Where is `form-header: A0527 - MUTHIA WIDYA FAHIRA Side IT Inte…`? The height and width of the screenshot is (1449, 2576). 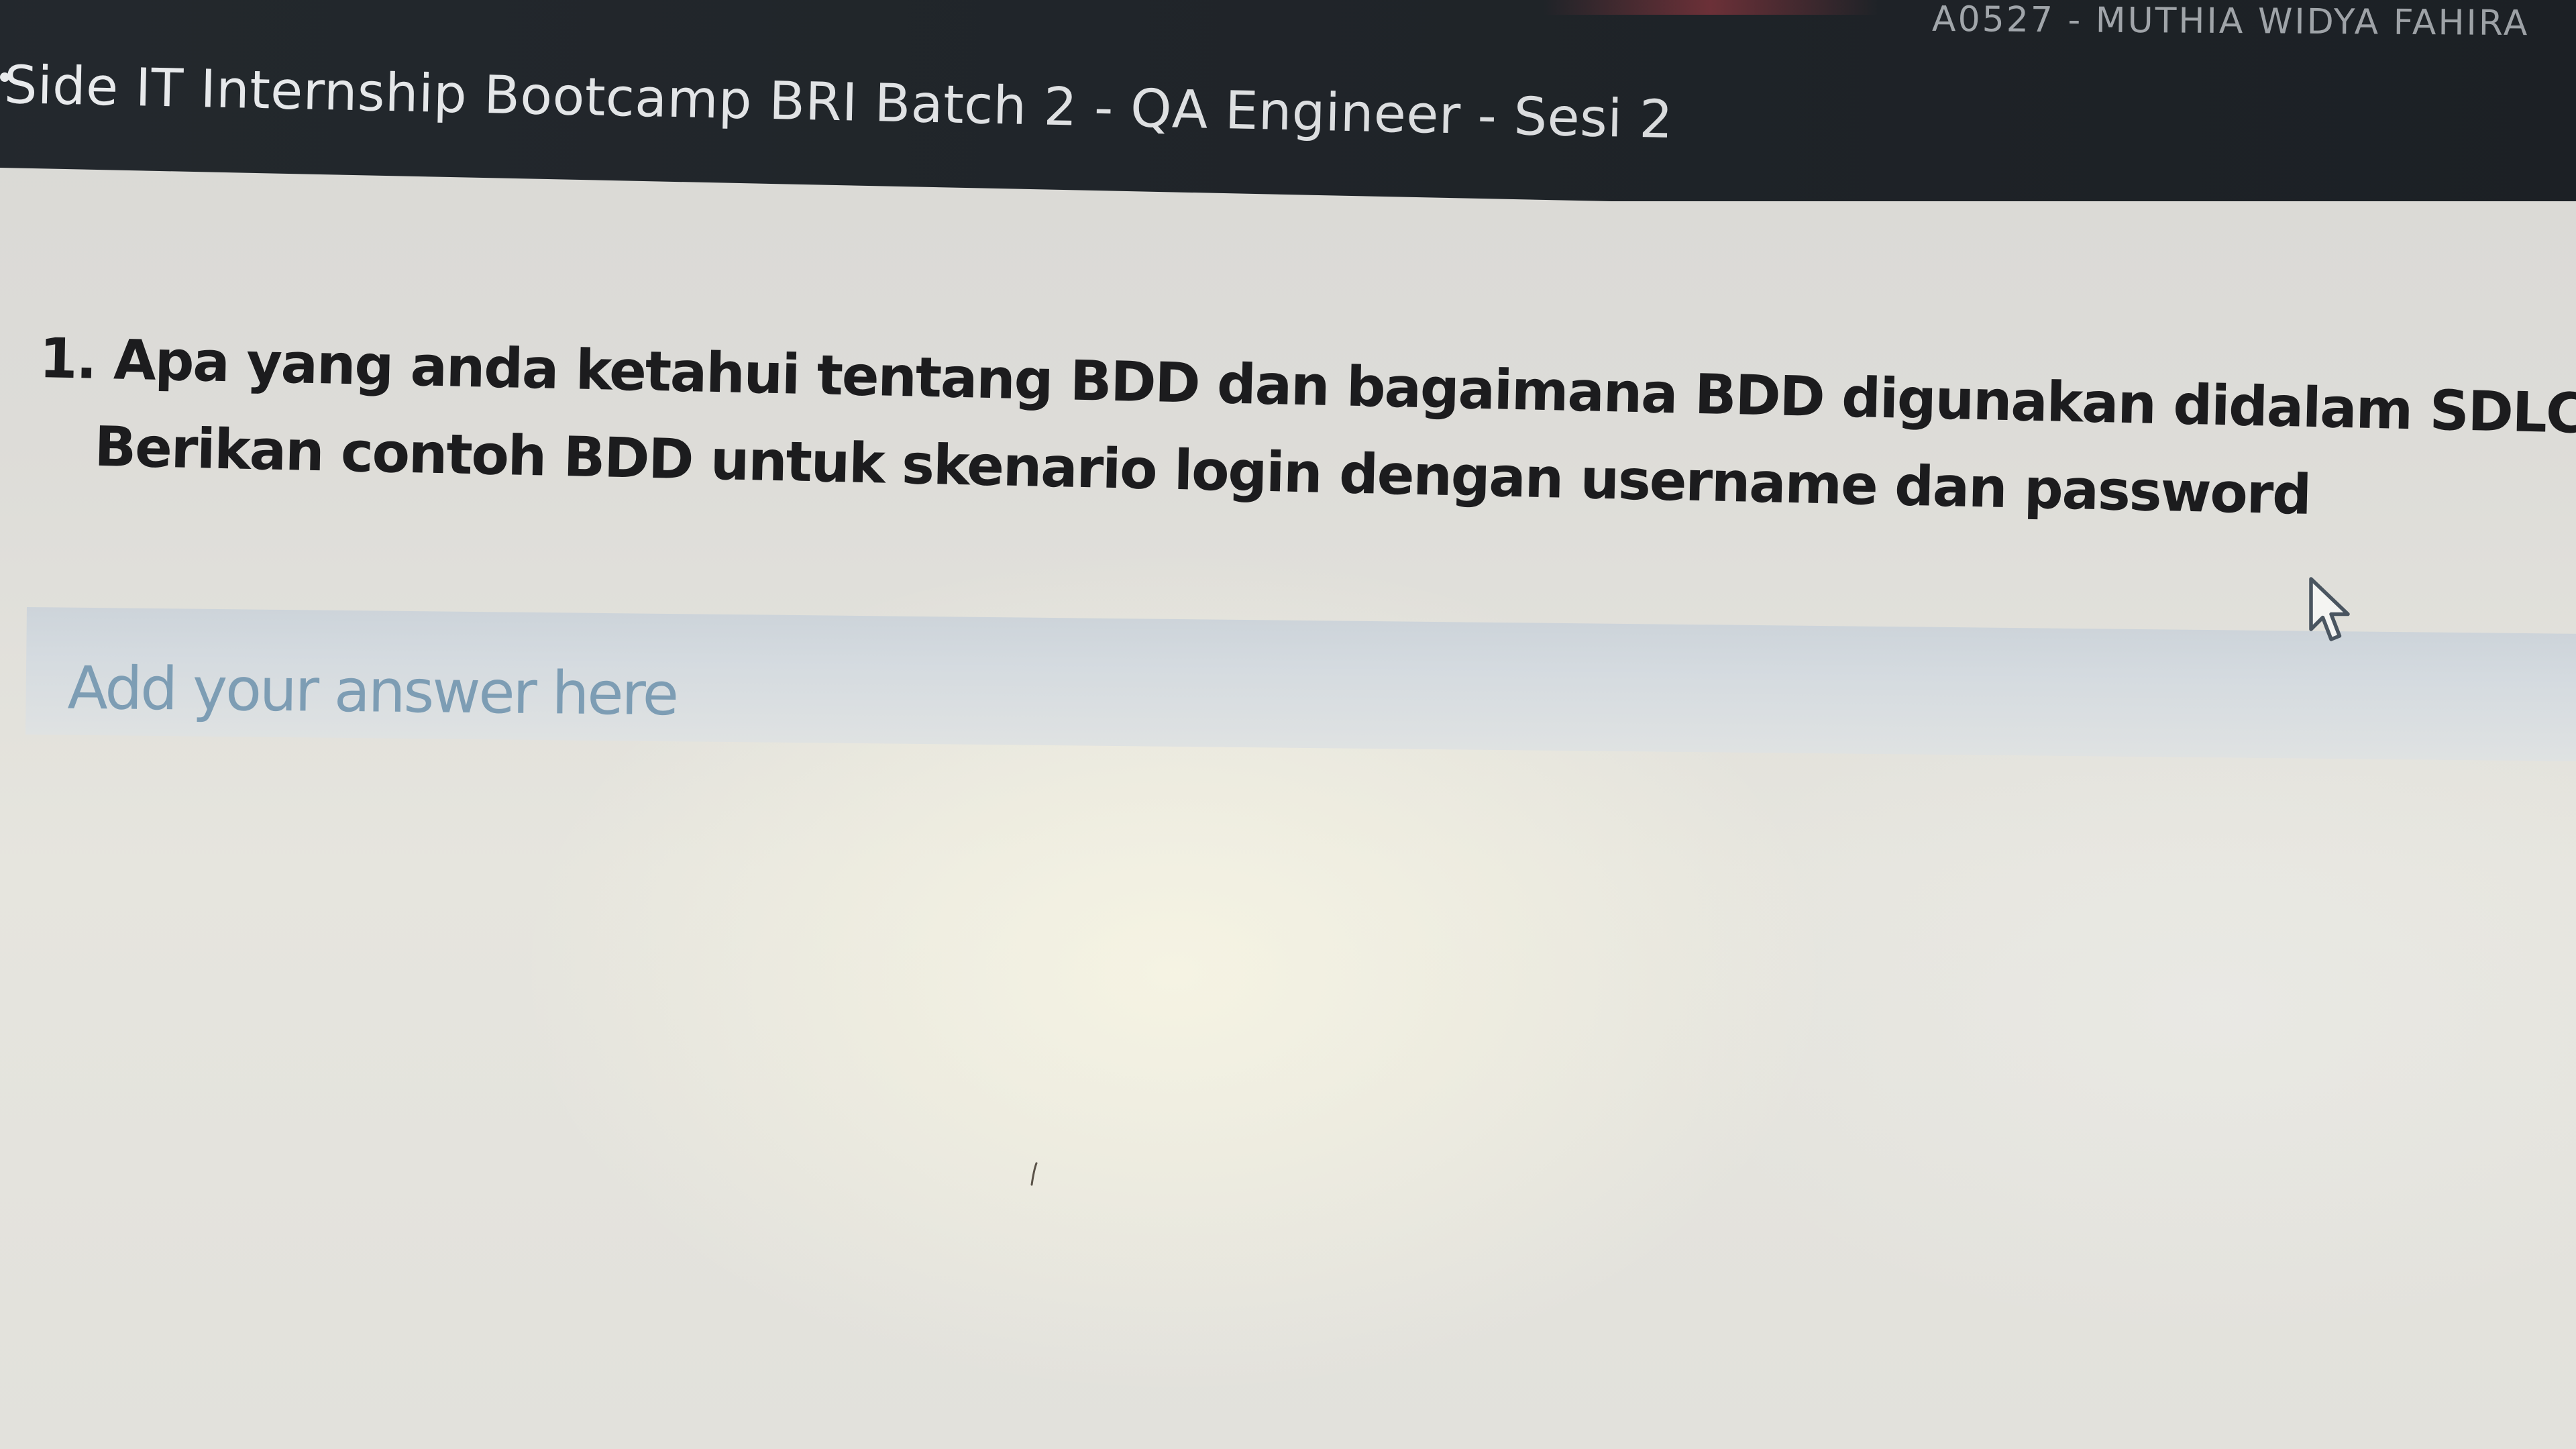 form-header: A0527 - MUTHIA WIDYA FAHIRA Side IT Inte… is located at coordinates (1288, 100).